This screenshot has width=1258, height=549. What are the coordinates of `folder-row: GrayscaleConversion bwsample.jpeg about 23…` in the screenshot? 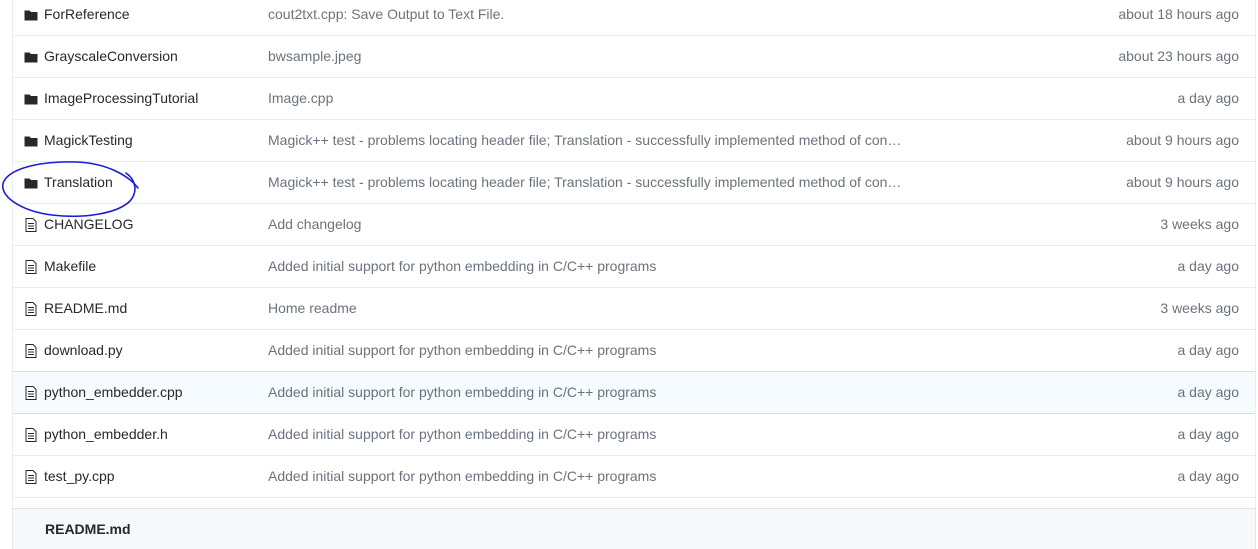 It's located at (634, 56).